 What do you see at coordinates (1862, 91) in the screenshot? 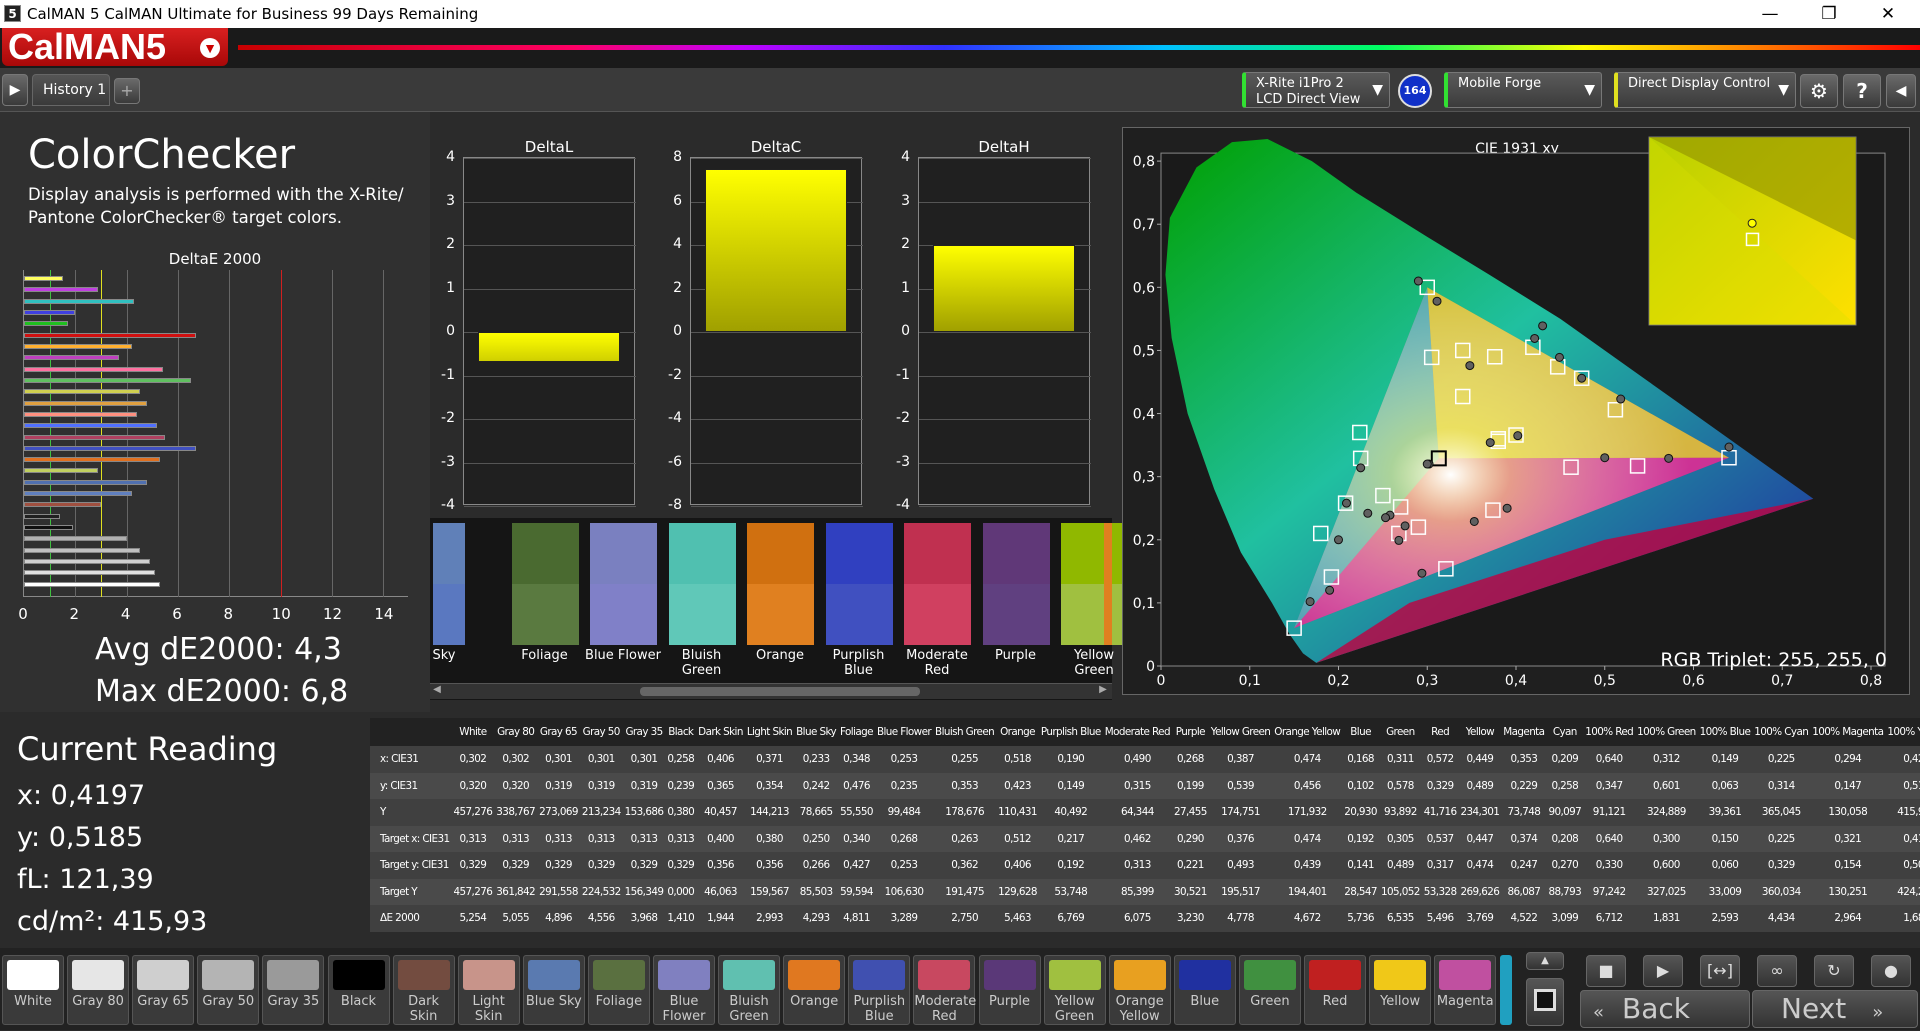
I see `help-icon: ?` at bounding box center [1862, 91].